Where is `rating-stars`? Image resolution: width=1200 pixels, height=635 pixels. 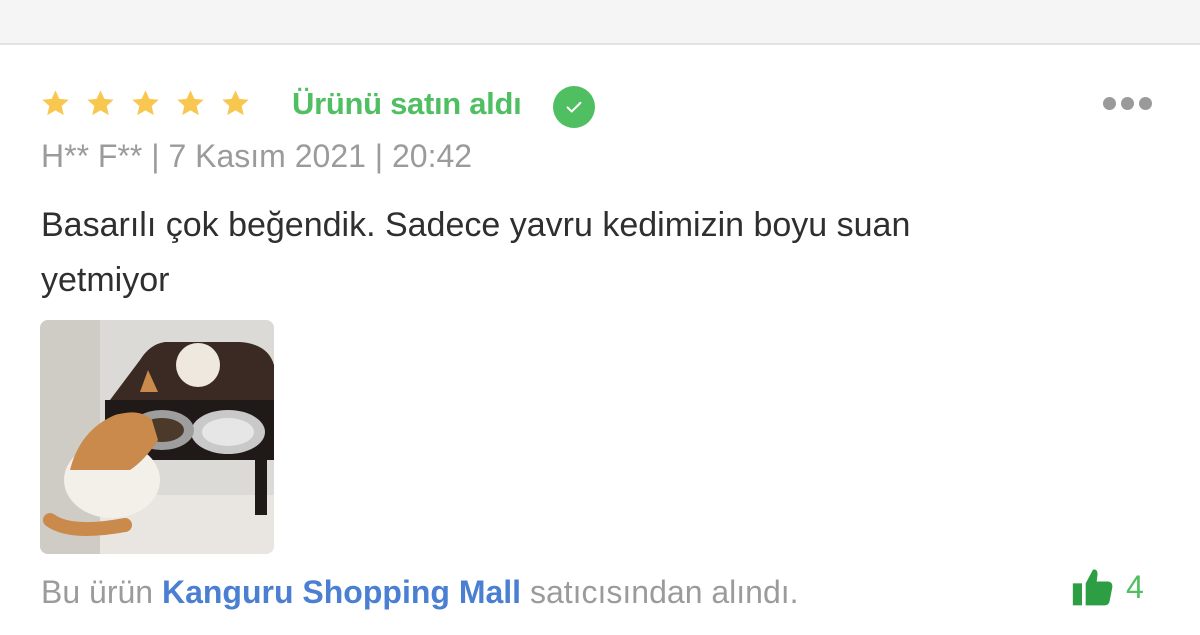 rating-stars is located at coordinates (145, 103).